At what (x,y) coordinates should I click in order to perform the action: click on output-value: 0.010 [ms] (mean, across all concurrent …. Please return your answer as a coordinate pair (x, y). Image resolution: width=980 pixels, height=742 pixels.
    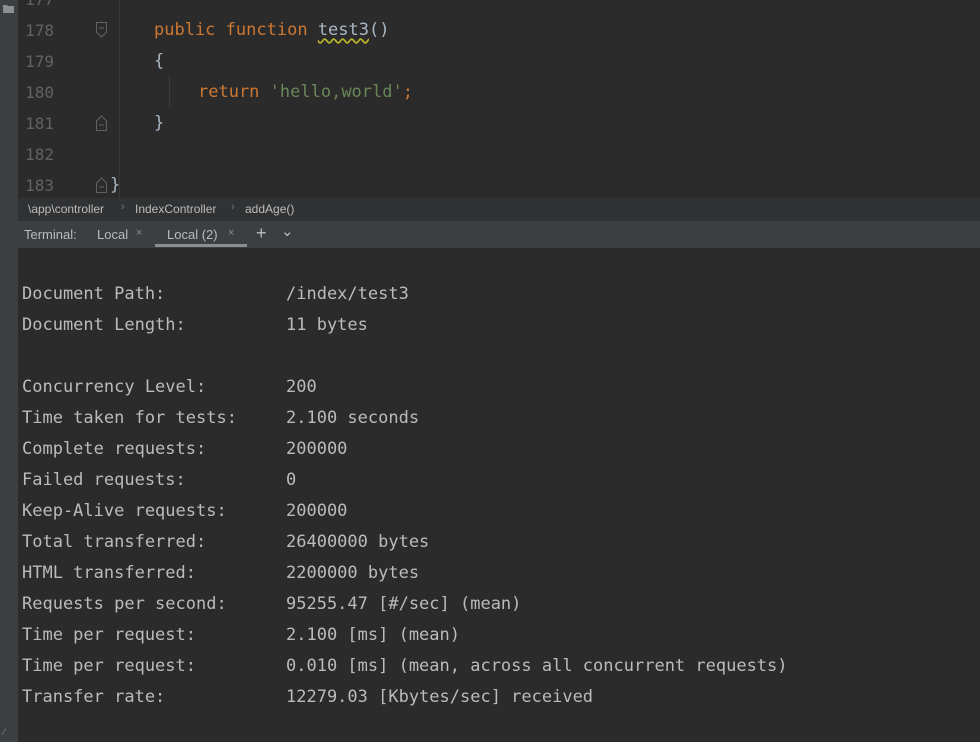
    Looking at the image, I should click on (537, 666).